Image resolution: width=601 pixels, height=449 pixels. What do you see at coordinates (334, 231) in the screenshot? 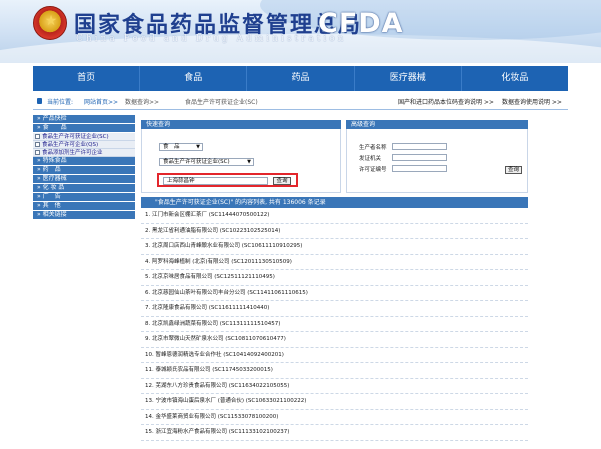
I see `result-row: 2. 黑龙江省利通油脂有限公司 (SC10223102525014)` at bounding box center [334, 231].